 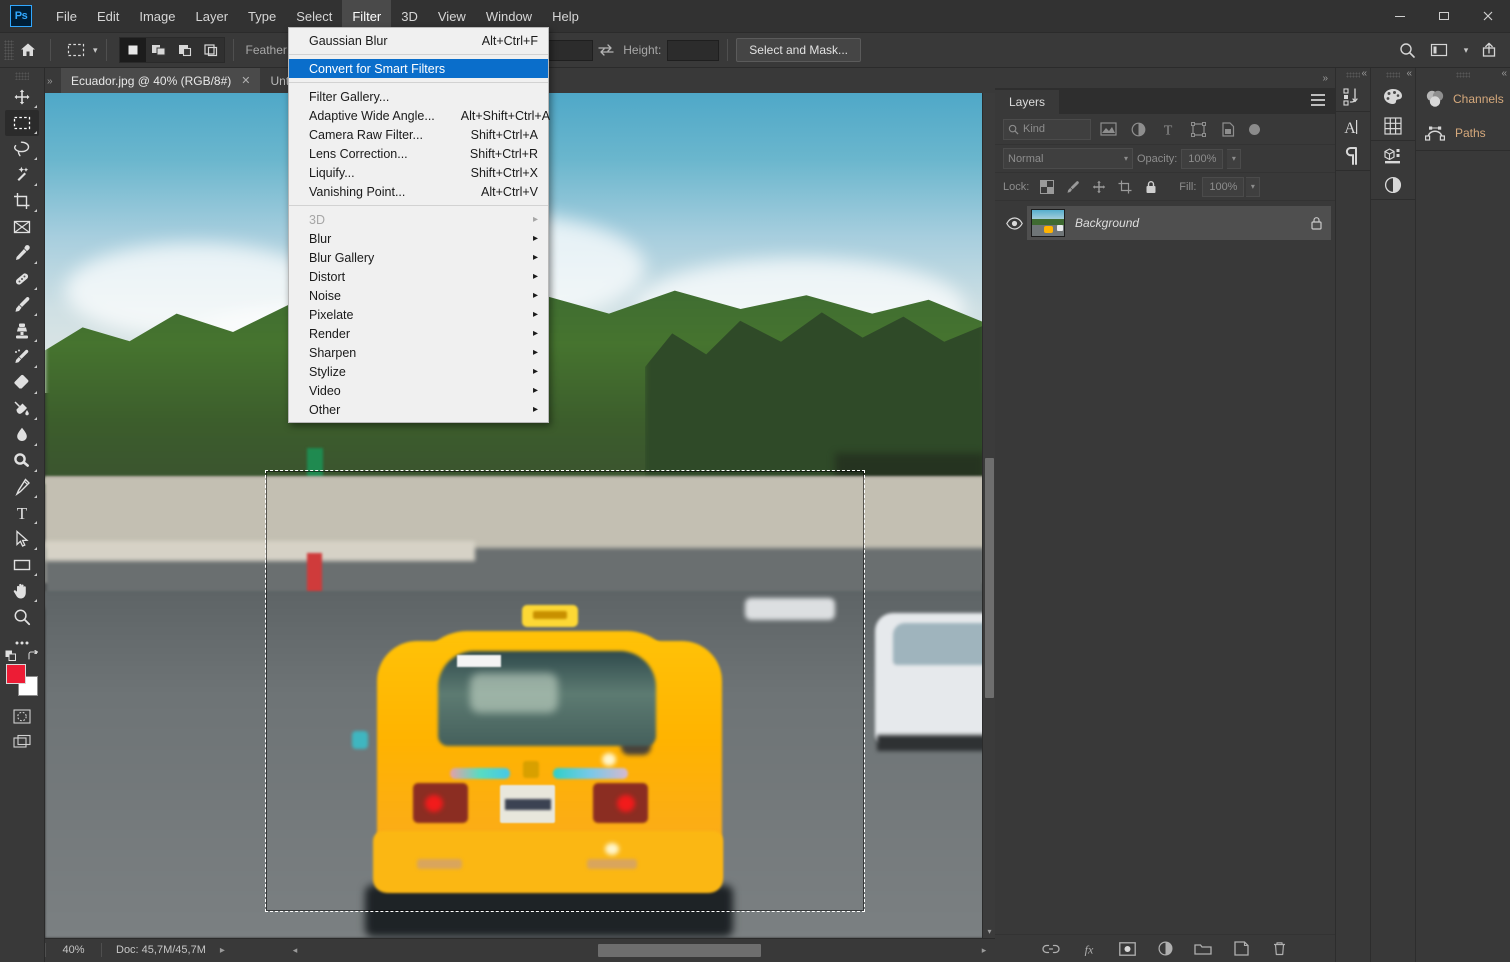 What do you see at coordinates (1488, 16) in the screenshot?
I see `close-icon` at bounding box center [1488, 16].